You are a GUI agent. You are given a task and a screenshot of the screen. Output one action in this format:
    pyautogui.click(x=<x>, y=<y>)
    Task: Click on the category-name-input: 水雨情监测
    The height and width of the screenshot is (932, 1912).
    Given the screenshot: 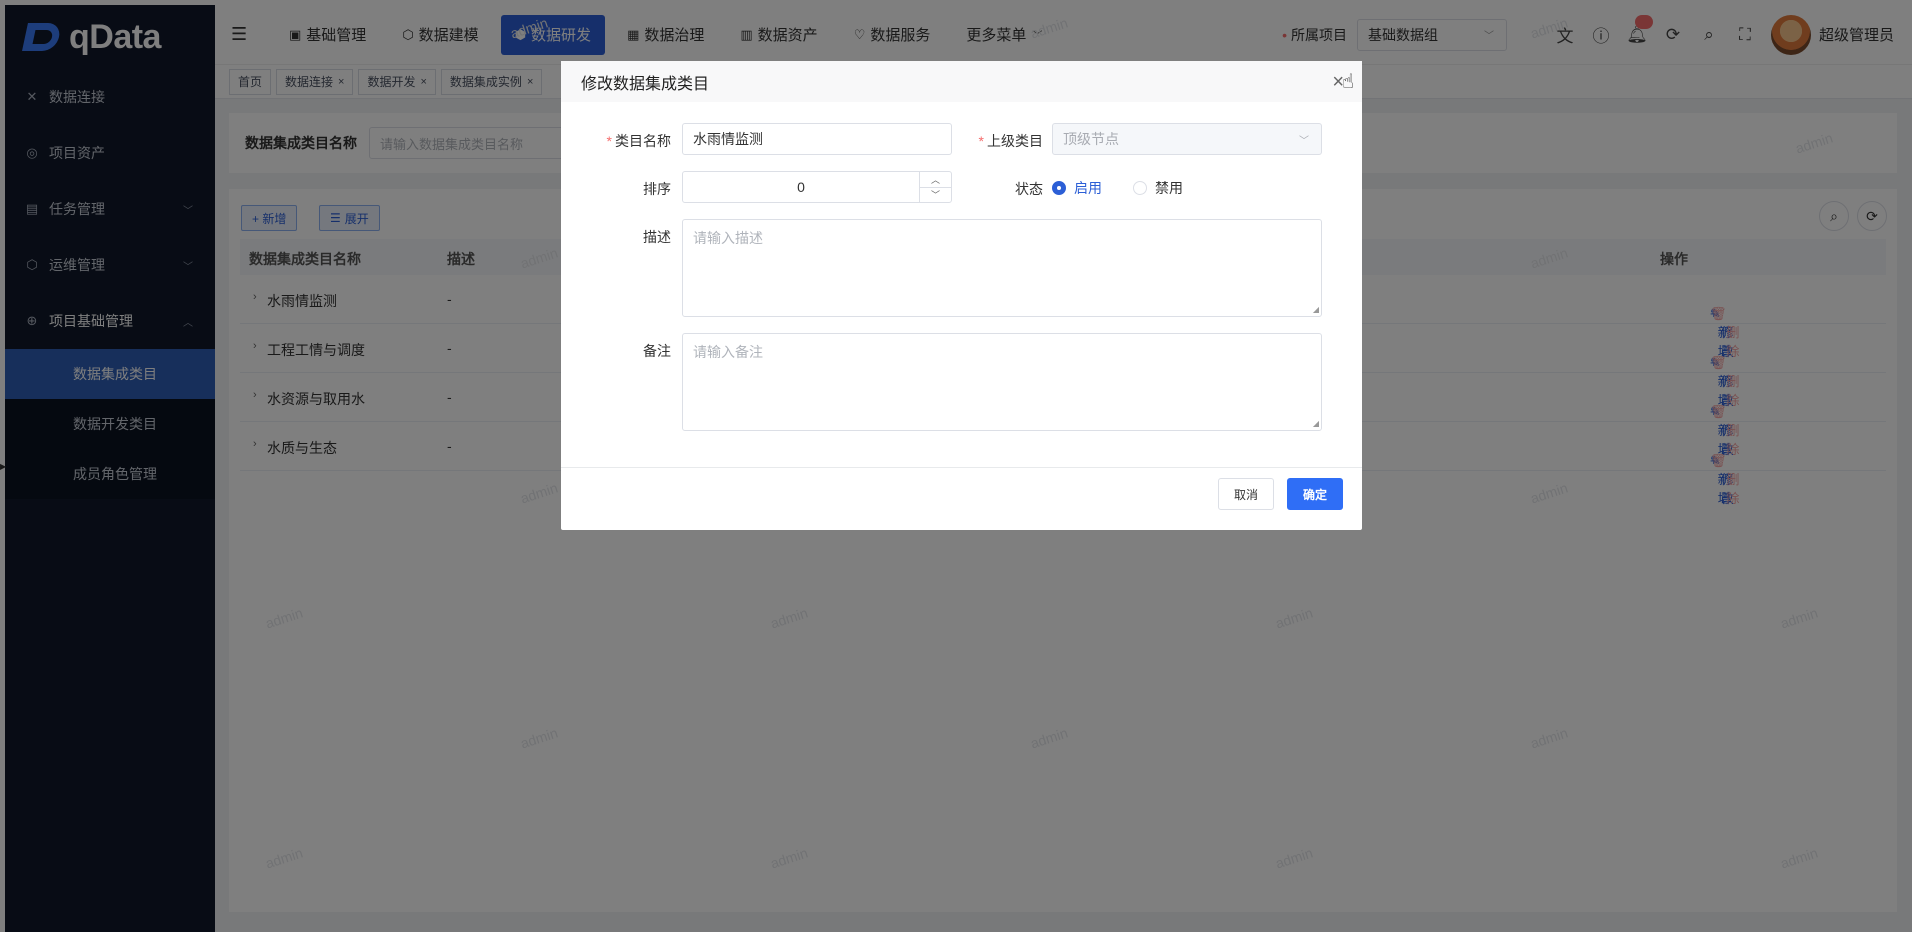 What is the action you would take?
    pyautogui.click(x=817, y=139)
    